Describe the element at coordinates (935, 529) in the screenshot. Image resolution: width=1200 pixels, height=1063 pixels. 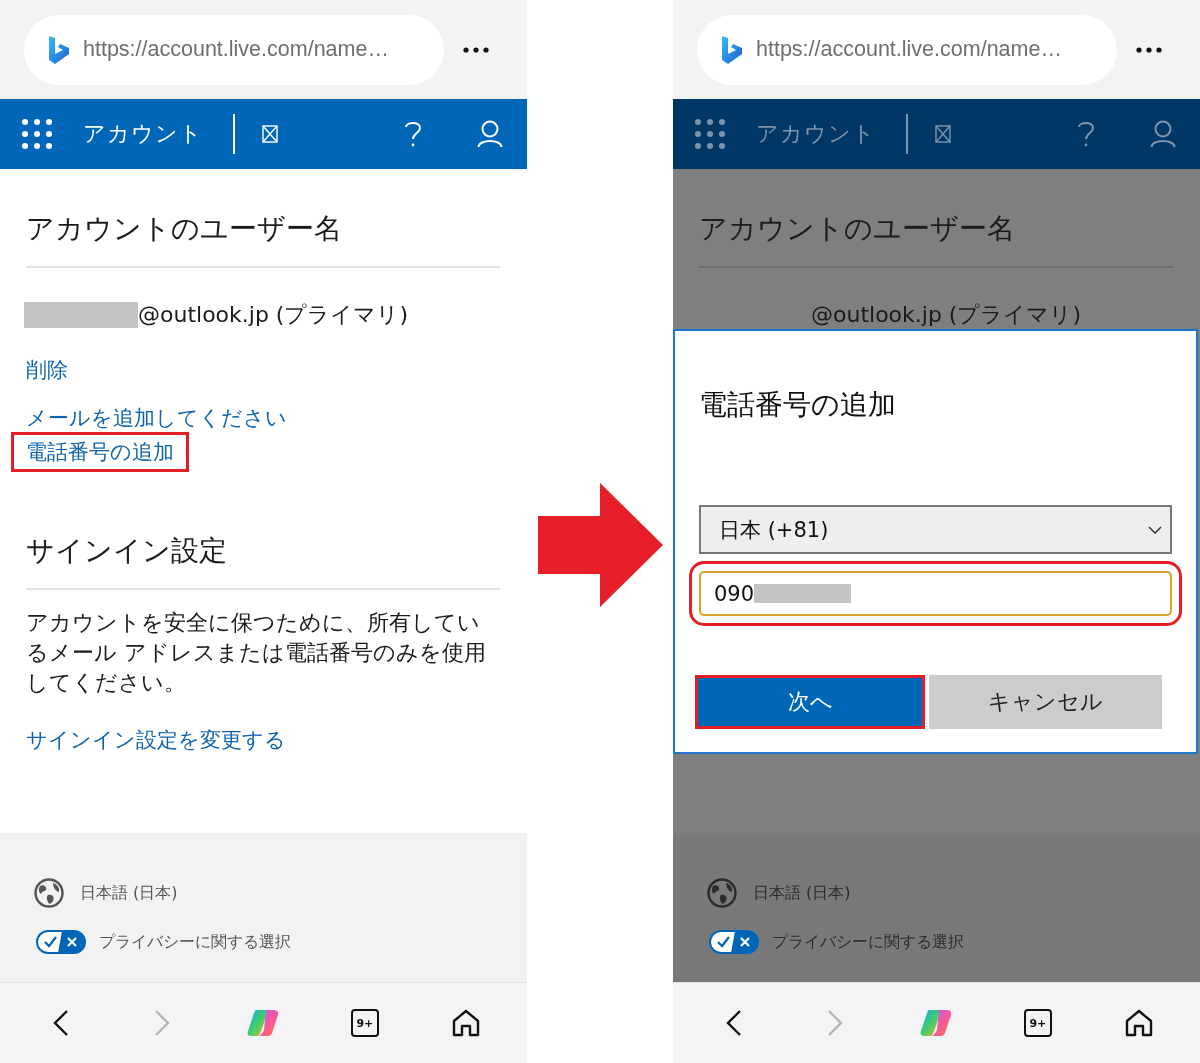
I see `country-dropdown: 日本 (+81)` at that location.